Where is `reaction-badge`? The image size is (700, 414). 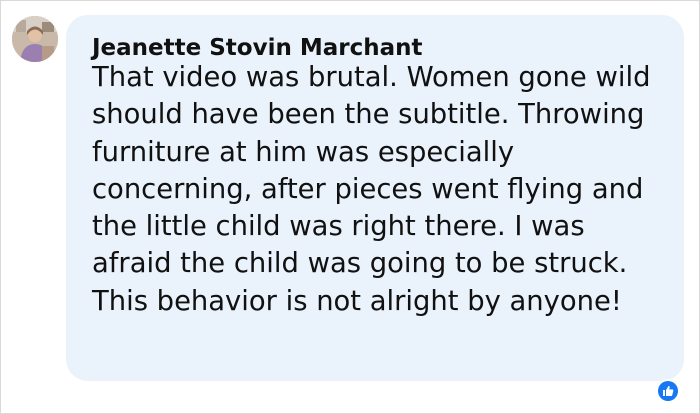
reaction-badge is located at coordinates (668, 391).